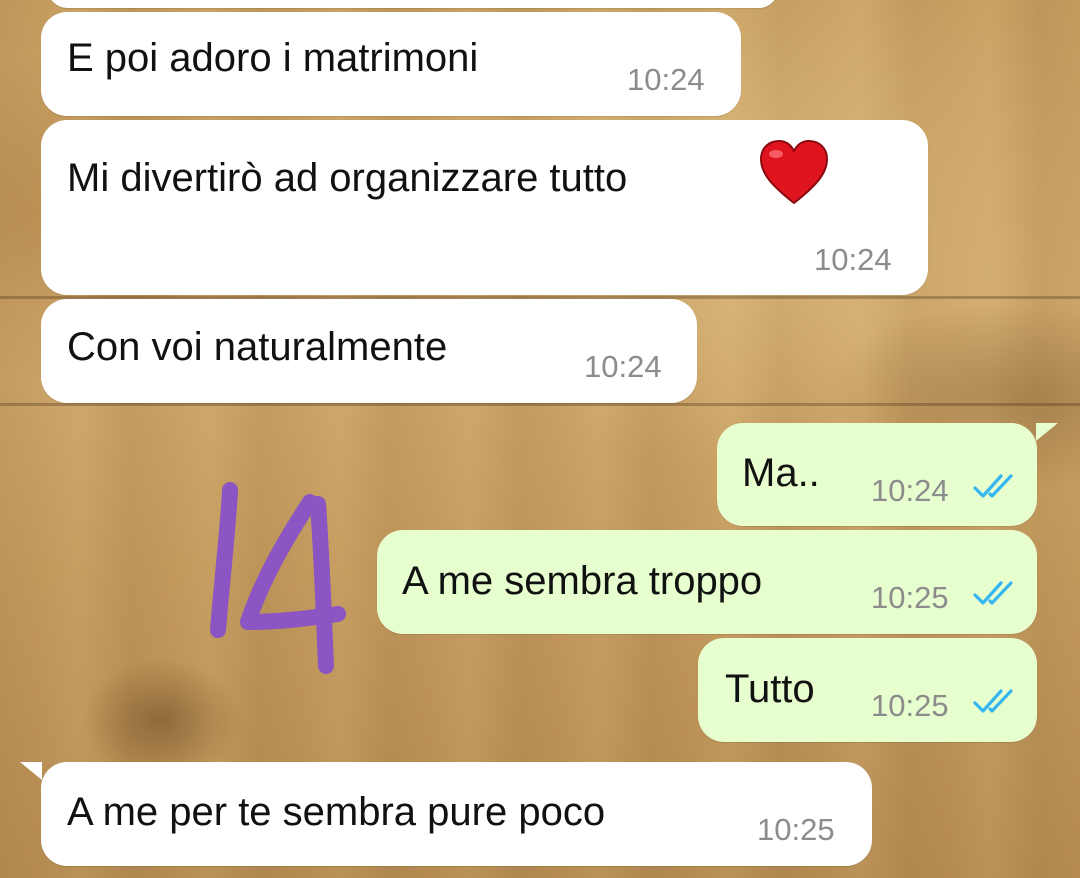 This screenshot has height=878, width=1080. What do you see at coordinates (867, 690) in the screenshot?
I see `message-bubble-outgoing: Tutto 10:25` at bounding box center [867, 690].